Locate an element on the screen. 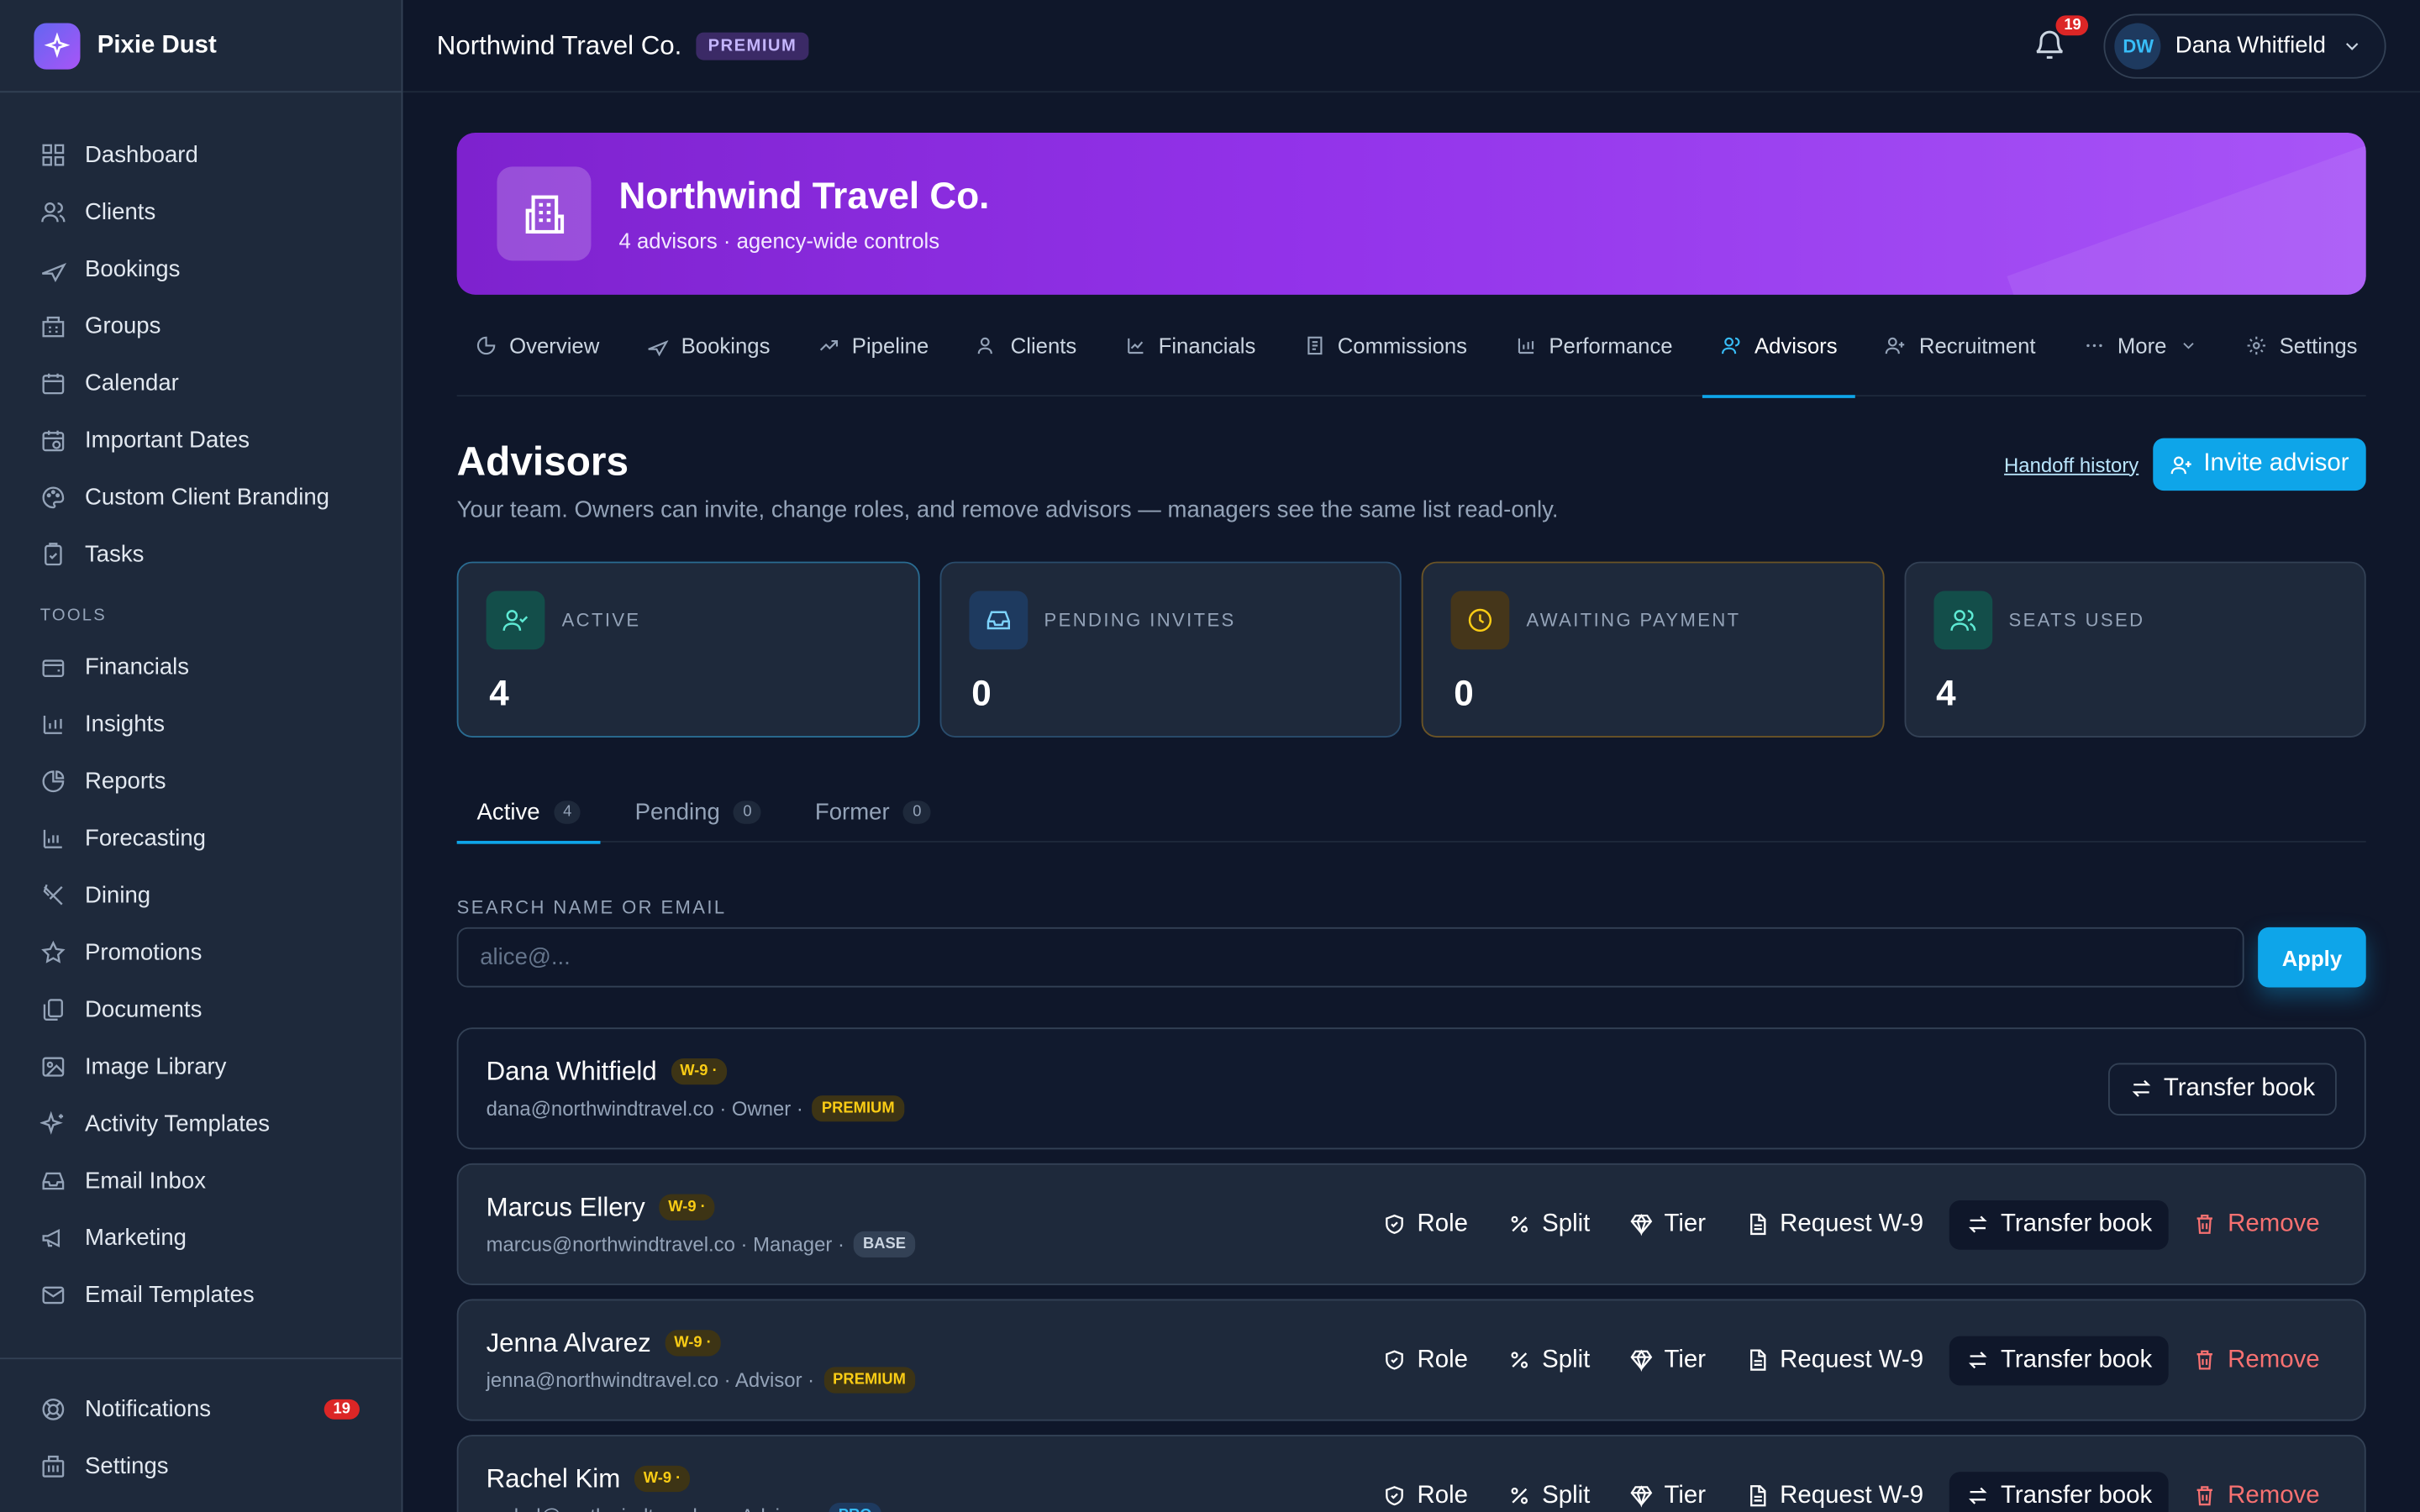  line-chart-icon is located at coordinates (1135, 346).